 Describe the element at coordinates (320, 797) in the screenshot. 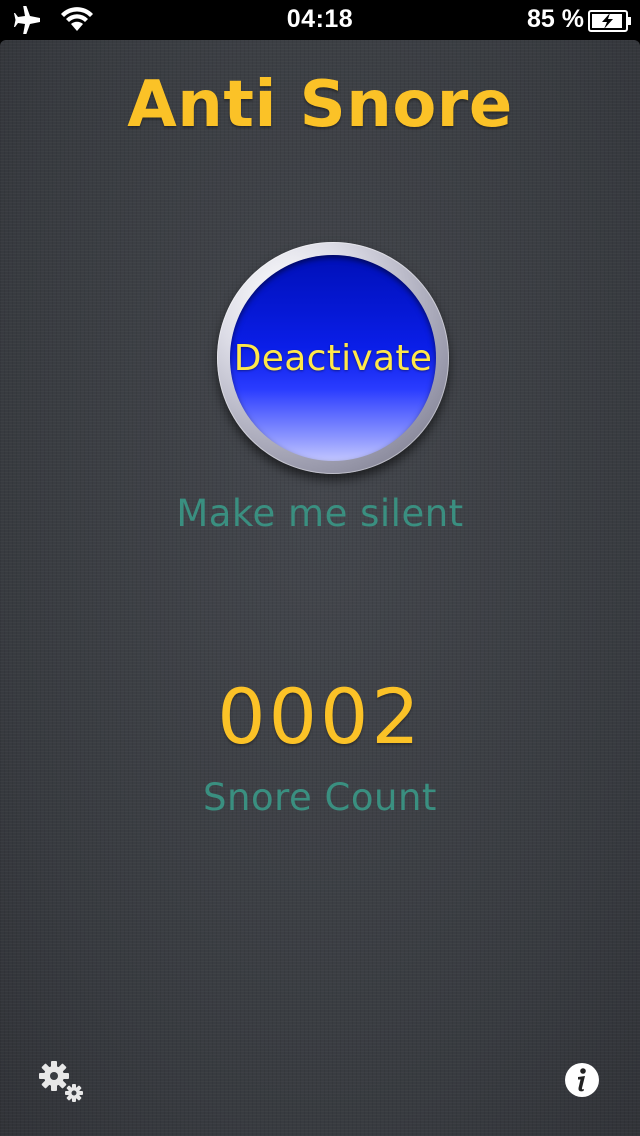

I see `snore-count-label: Snore Count` at that location.